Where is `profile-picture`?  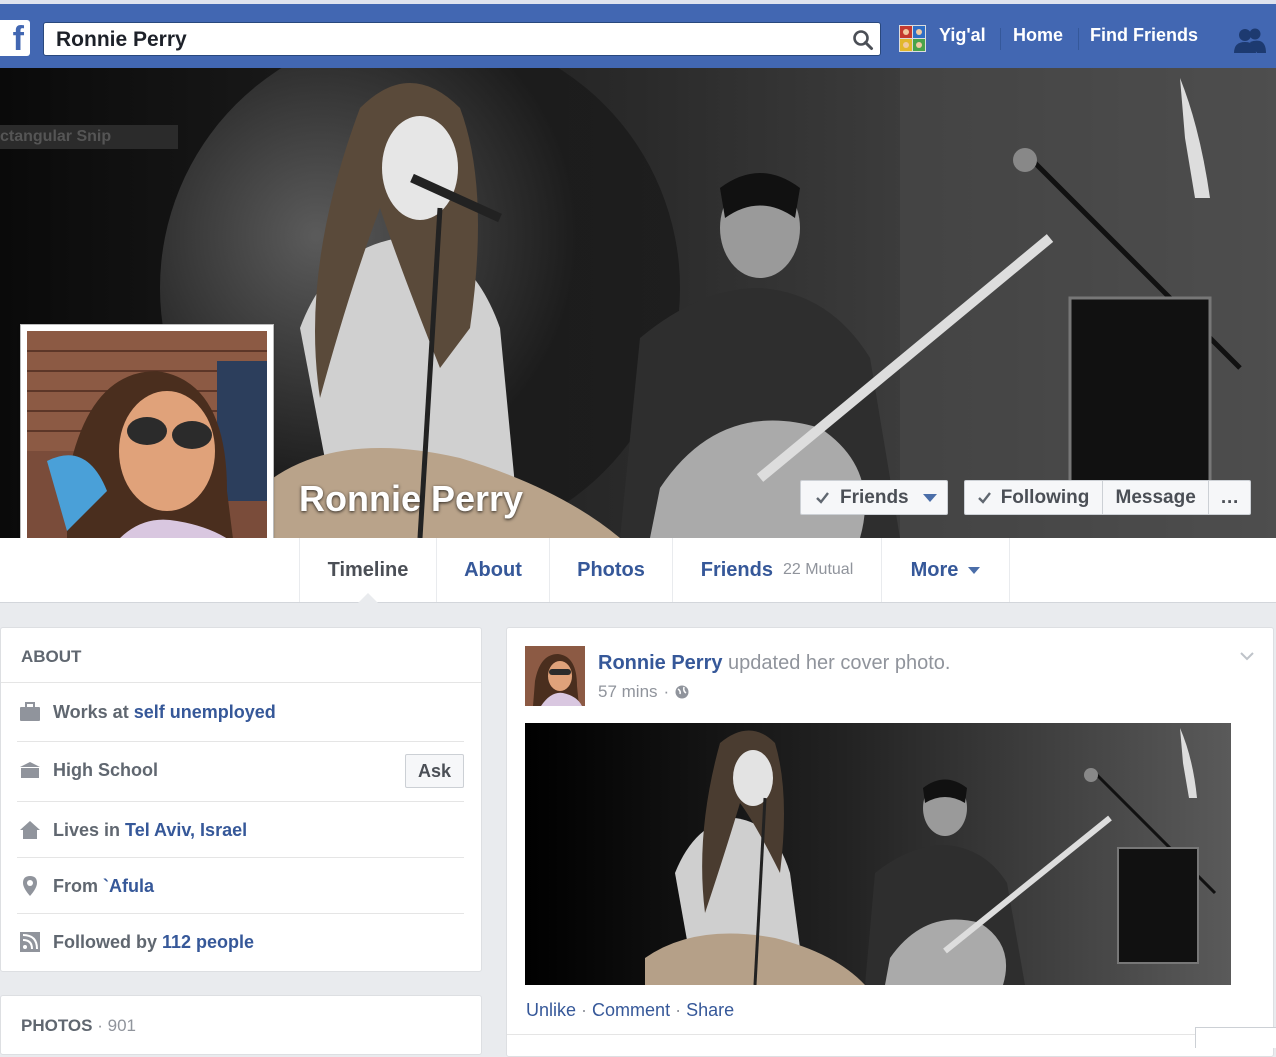 profile-picture is located at coordinates (147, 451).